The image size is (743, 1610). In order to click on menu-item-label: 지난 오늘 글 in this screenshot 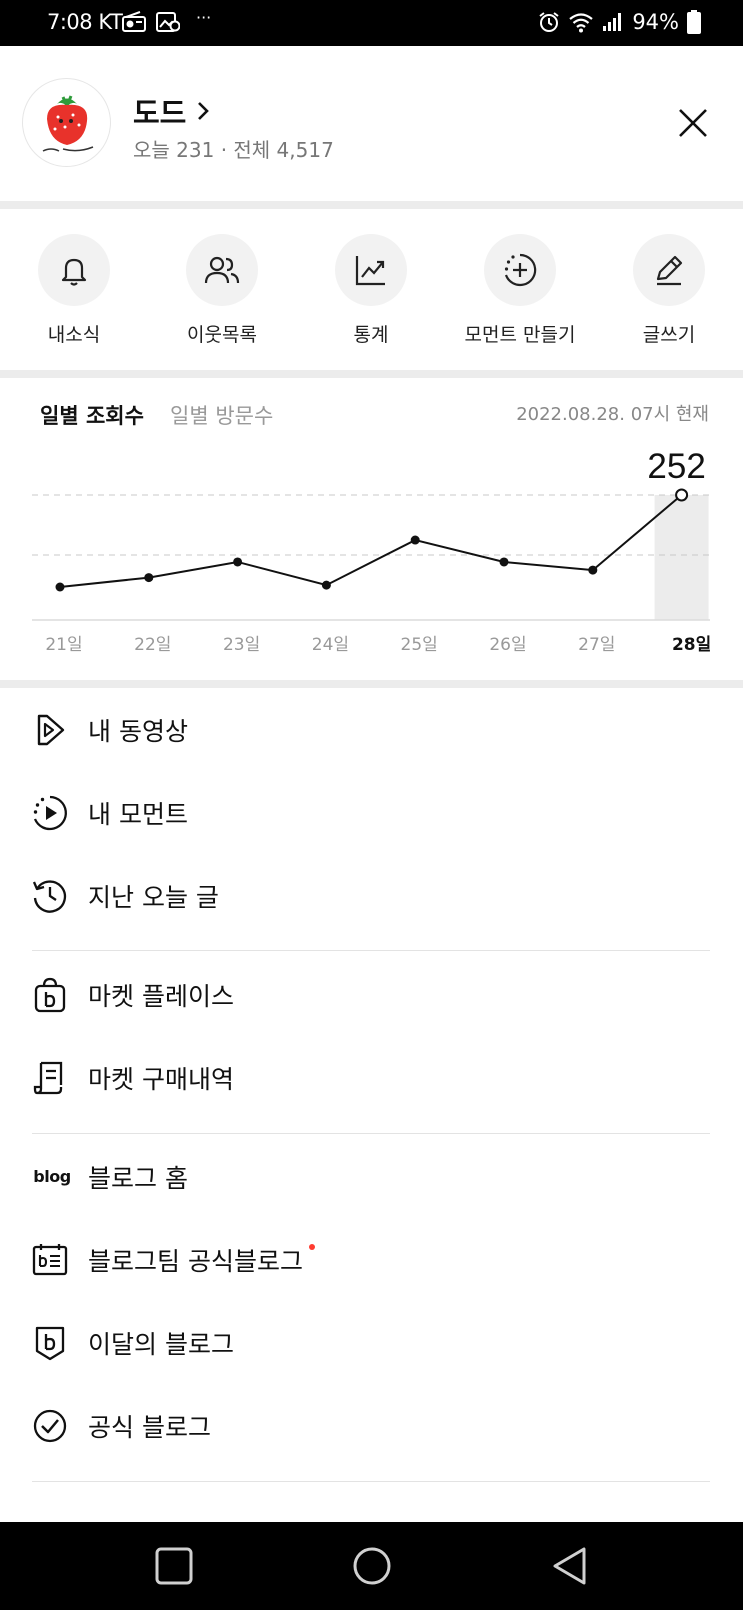, I will do `click(153, 897)`.